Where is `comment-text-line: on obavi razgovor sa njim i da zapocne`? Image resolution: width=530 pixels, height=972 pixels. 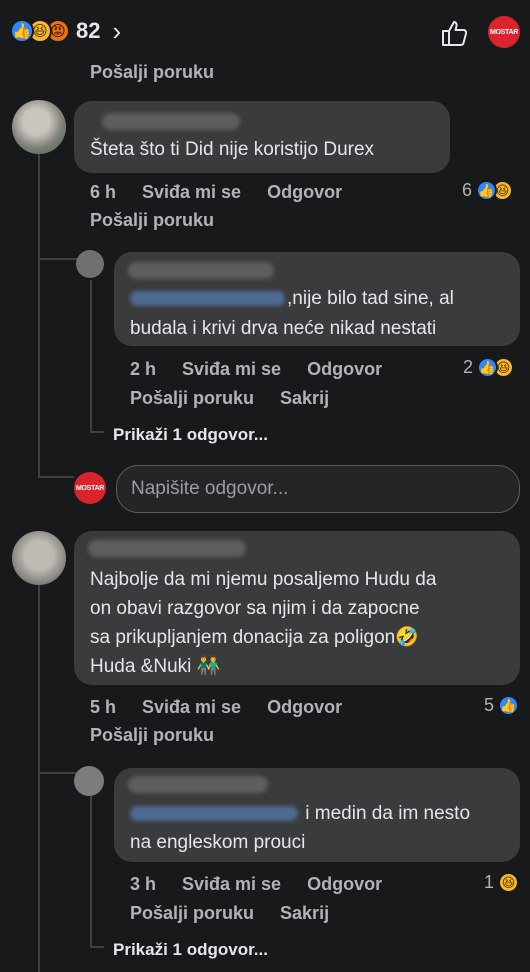
comment-text-line: on obavi razgovor sa njim i da zapocne is located at coordinates (255, 608).